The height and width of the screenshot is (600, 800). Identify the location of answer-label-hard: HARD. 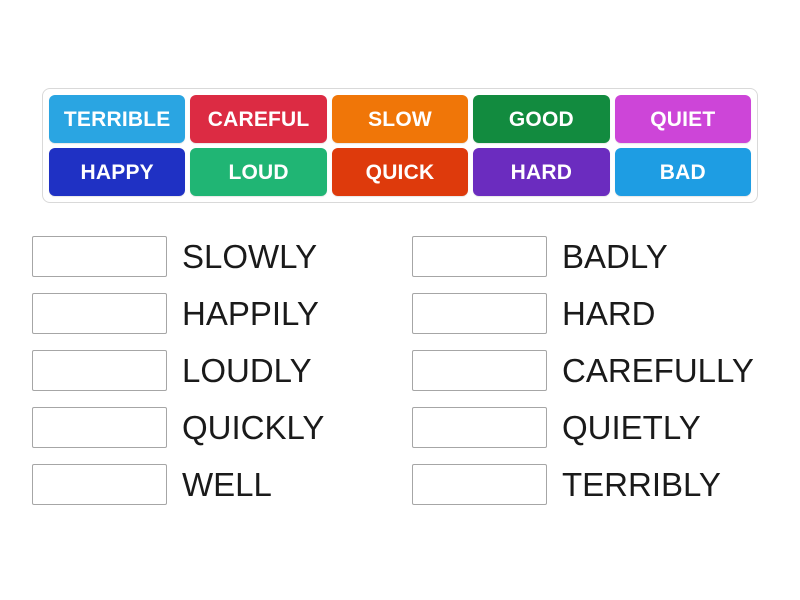
(609, 313).